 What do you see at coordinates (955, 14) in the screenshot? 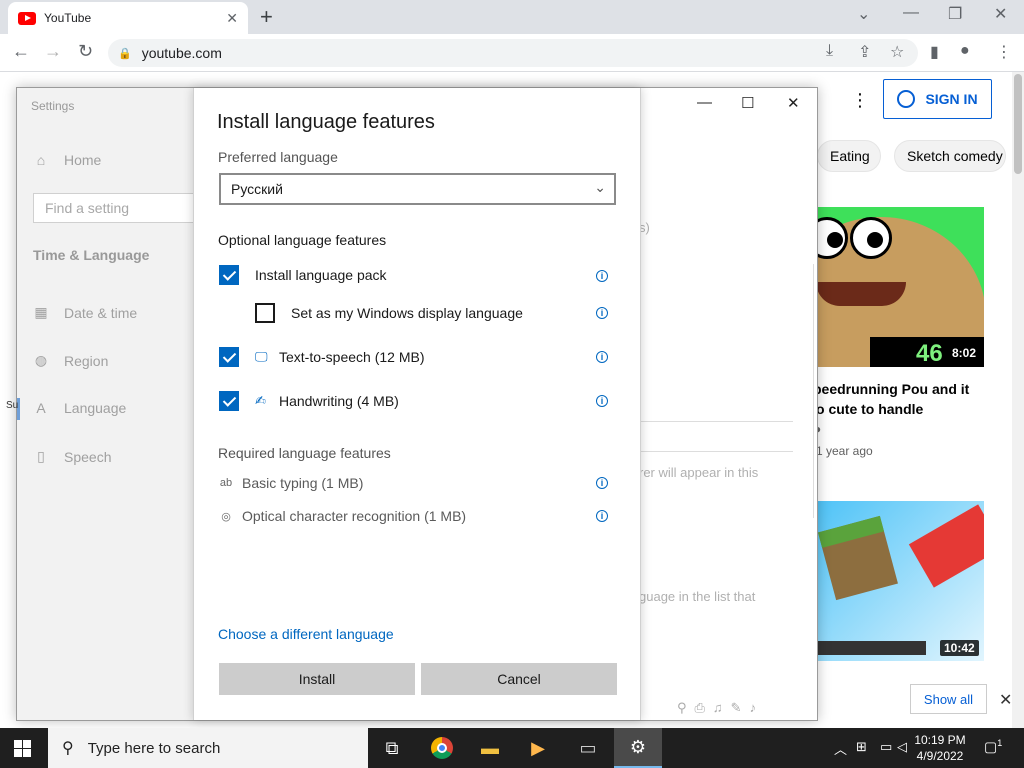
I see `restore-icon: ❐` at bounding box center [955, 14].